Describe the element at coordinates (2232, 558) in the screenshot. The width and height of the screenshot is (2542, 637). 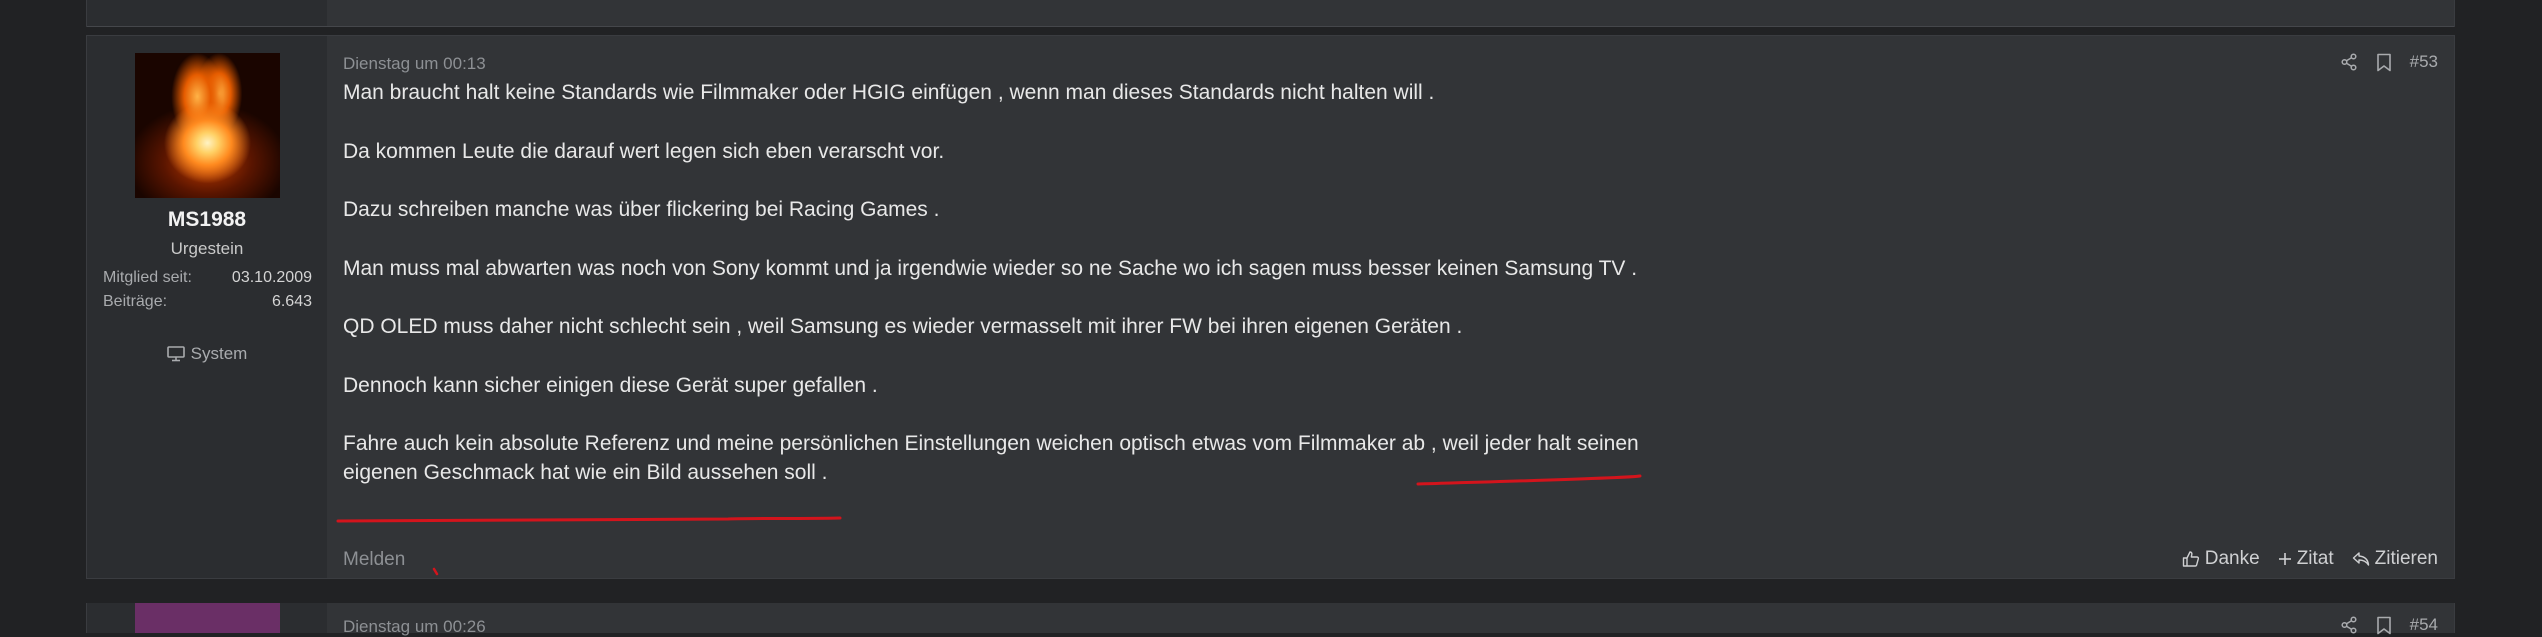
I see `like-label: Danke` at that location.